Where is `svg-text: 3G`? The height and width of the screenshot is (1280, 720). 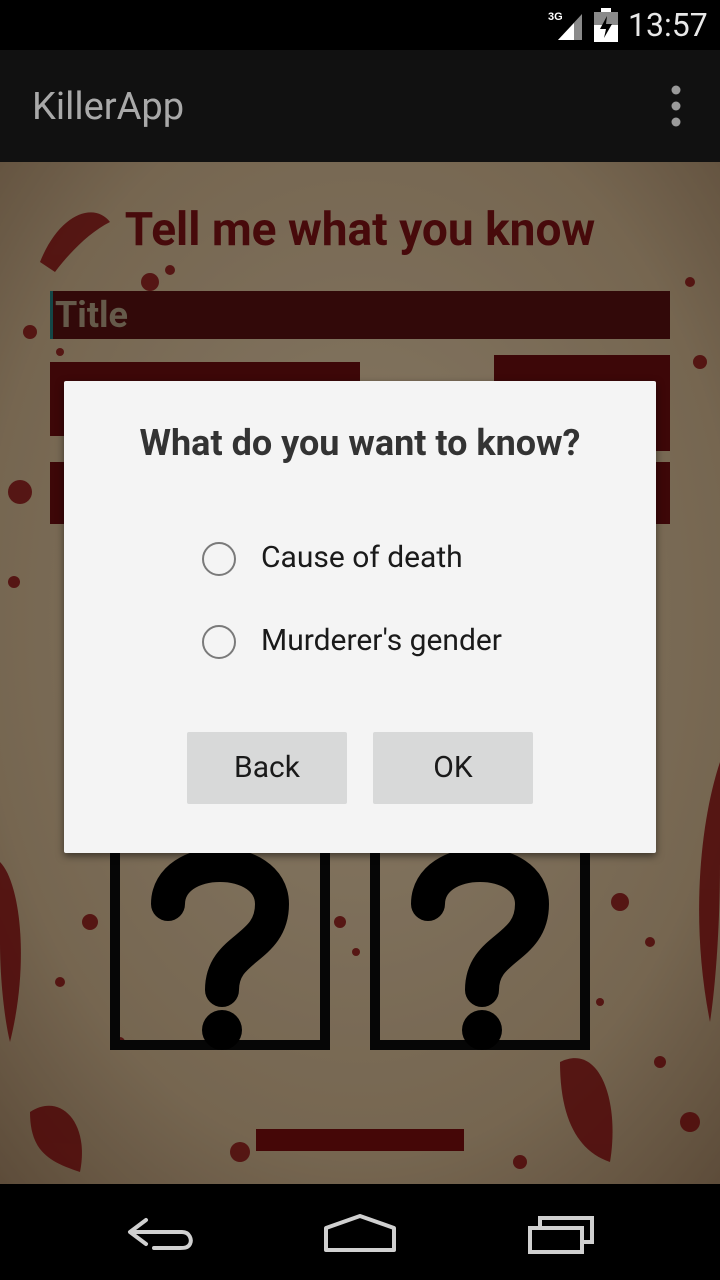 svg-text: 3G is located at coordinates (555, 17).